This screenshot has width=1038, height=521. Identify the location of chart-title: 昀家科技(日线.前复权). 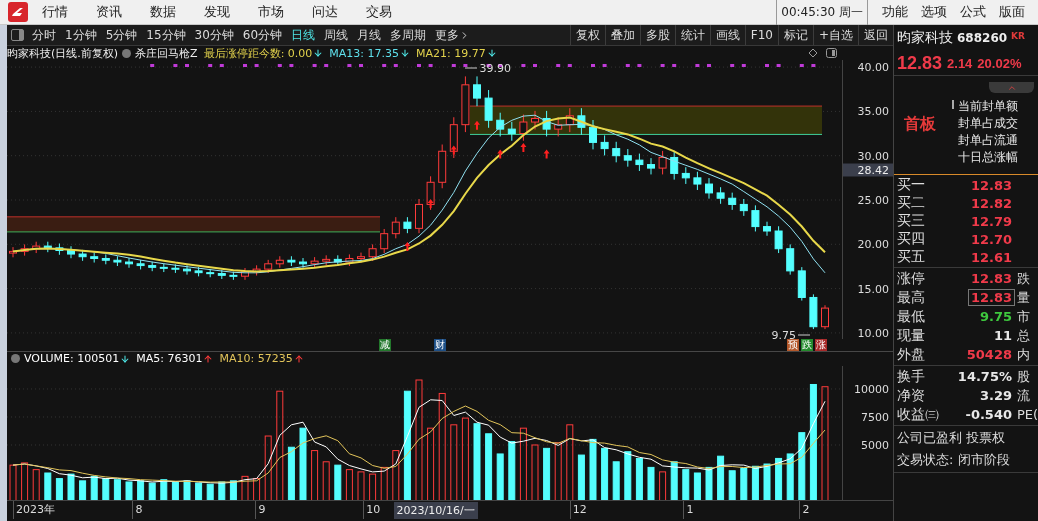
(63, 53).